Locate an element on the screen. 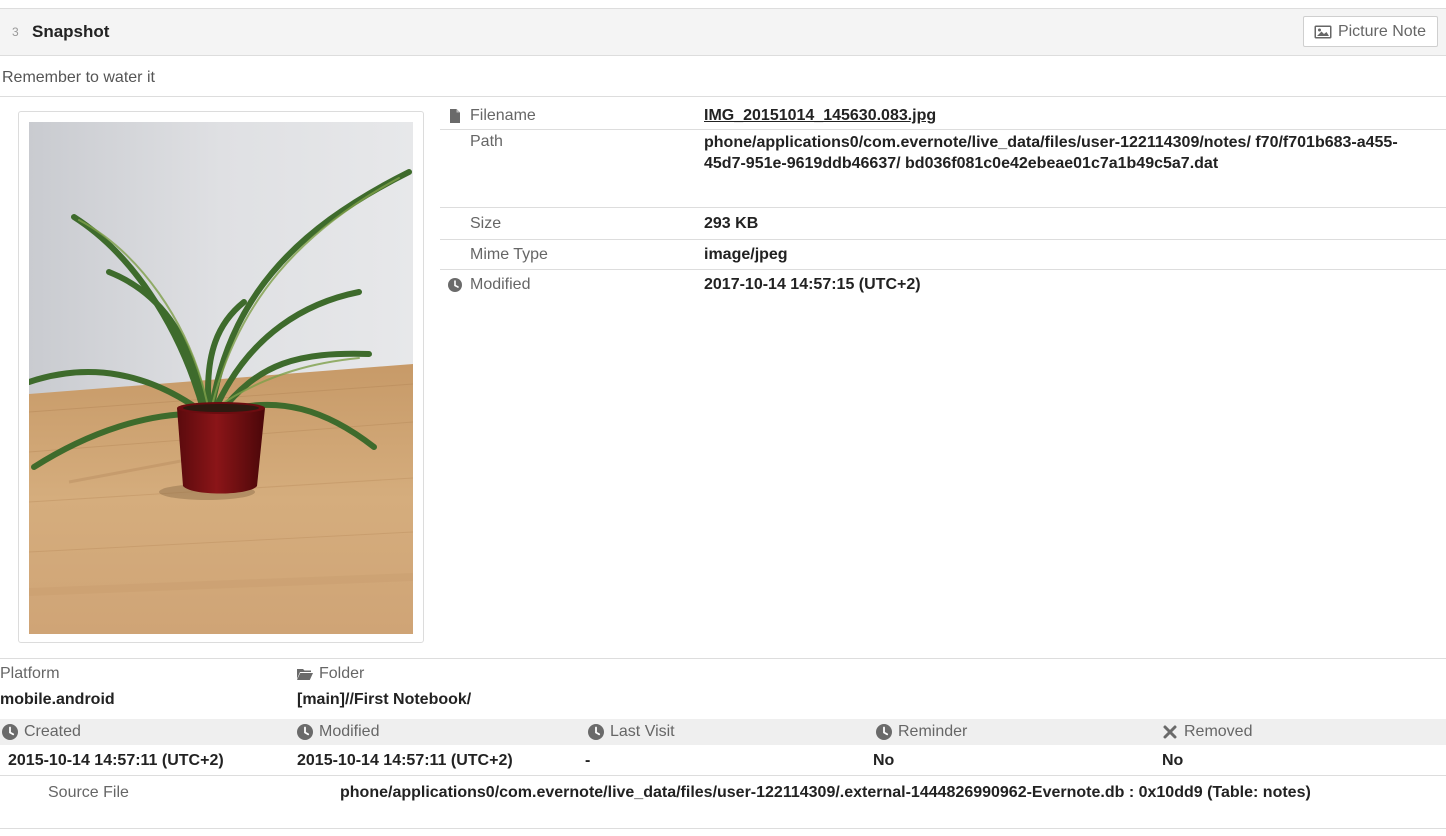  picture-note-label: Picture Note is located at coordinates (1381, 31).